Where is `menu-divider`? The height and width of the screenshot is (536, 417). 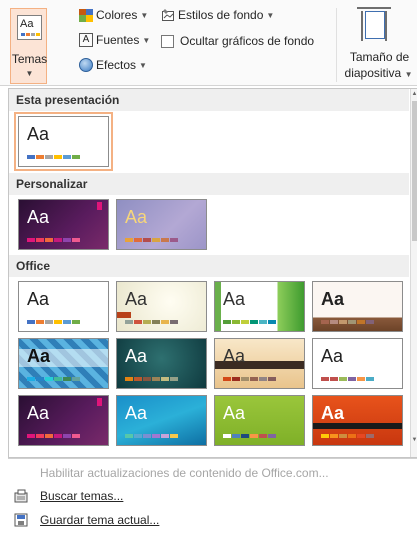
menu-divider is located at coordinates (212, 458).